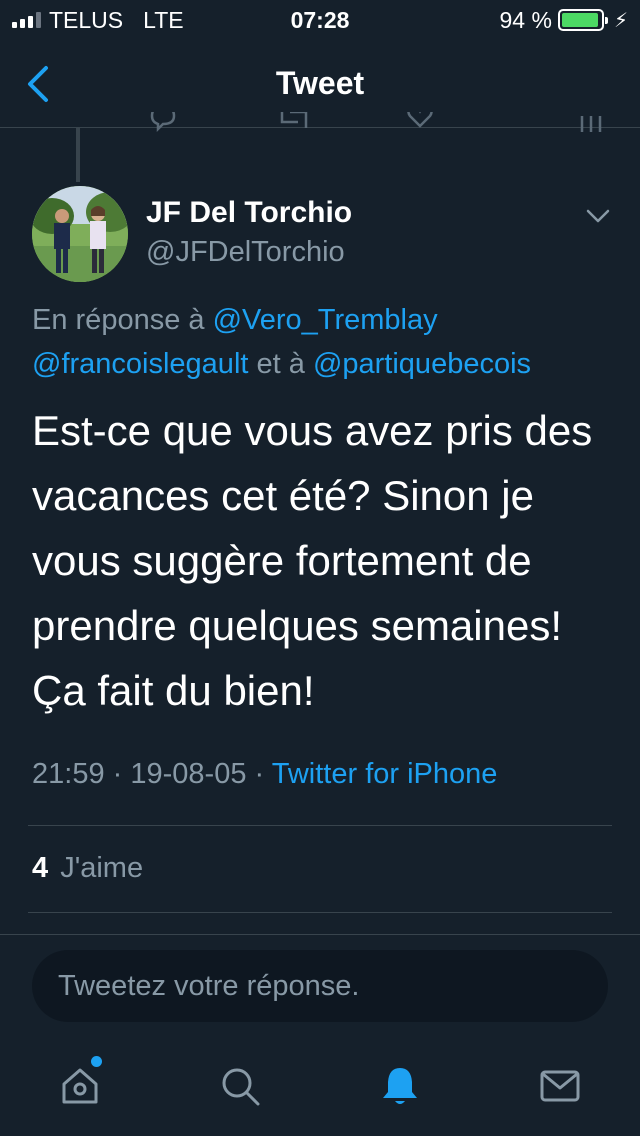  I want to click on like-icon, so click(420, 122).